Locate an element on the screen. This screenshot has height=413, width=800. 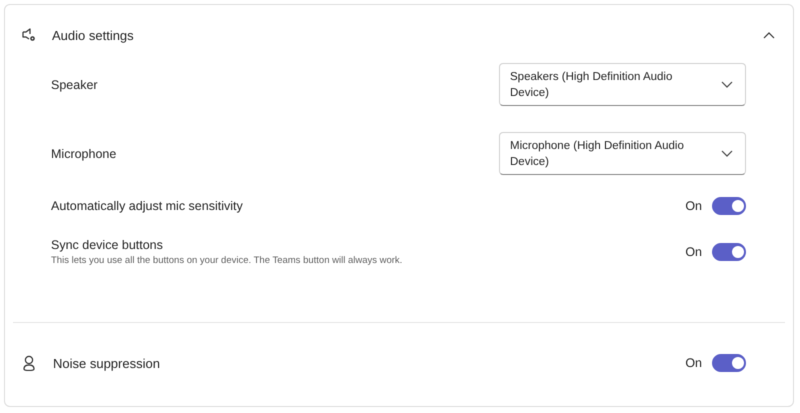
device-dropdown: Microphone (High Definition Audio Device) is located at coordinates (622, 153).